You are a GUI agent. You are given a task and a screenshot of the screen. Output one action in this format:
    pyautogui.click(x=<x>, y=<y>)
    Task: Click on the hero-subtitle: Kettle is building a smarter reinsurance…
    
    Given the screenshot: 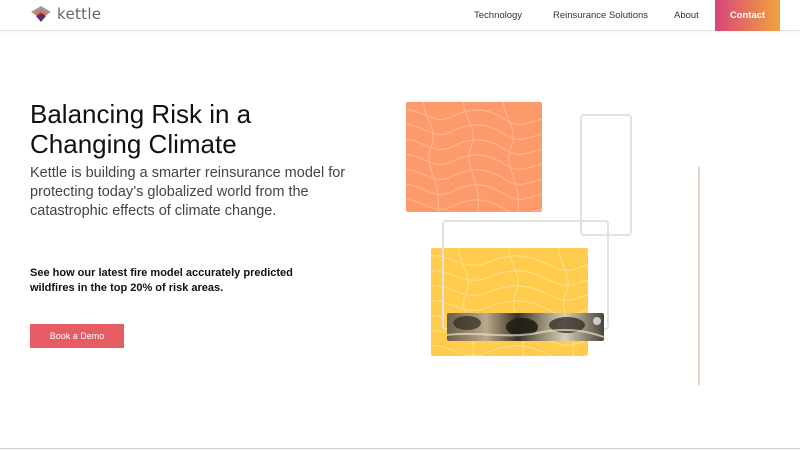 What is the action you would take?
    pyautogui.click(x=188, y=192)
    